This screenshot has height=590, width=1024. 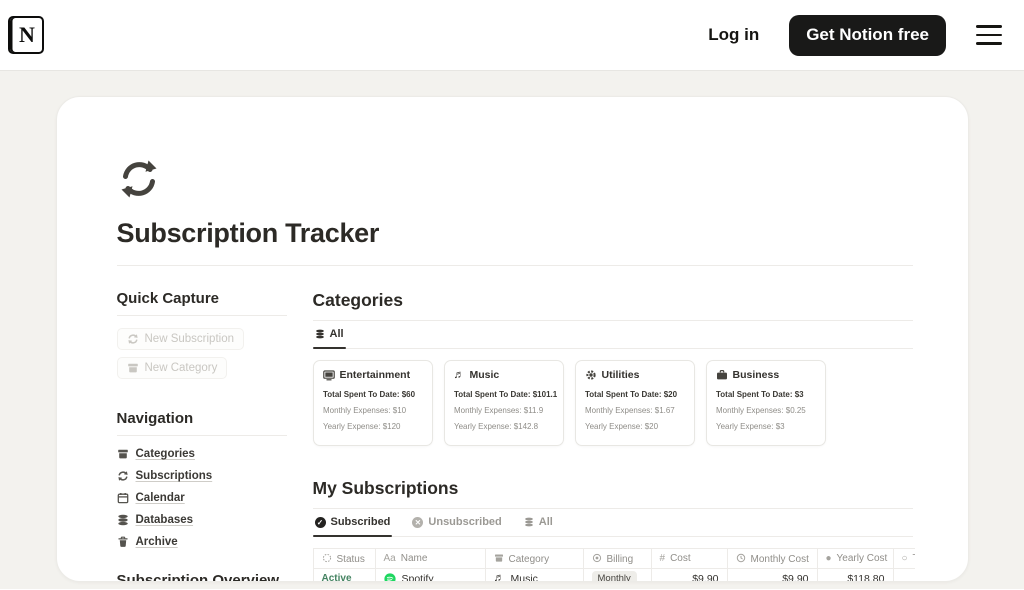 What do you see at coordinates (533, 410) in the screenshot?
I see `stat-value: $11.9` at bounding box center [533, 410].